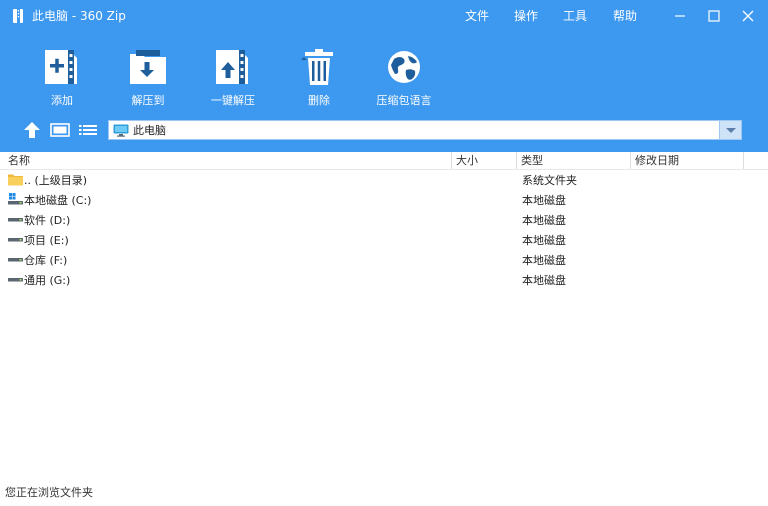 Image resolution: width=768 pixels, height=506 pixels. Describe the element at coordinates (425, 130) in the screenshot. I see `address-bar: 此电脑` at that location.